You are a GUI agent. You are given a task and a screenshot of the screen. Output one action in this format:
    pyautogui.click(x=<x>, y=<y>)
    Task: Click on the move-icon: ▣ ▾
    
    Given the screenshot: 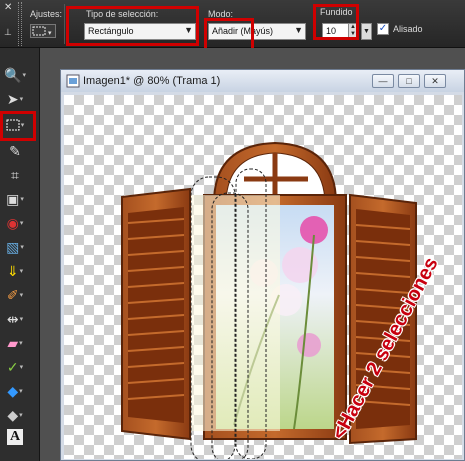 What is the action you would take?
    pyautogui.click(x=15, y=199)
    